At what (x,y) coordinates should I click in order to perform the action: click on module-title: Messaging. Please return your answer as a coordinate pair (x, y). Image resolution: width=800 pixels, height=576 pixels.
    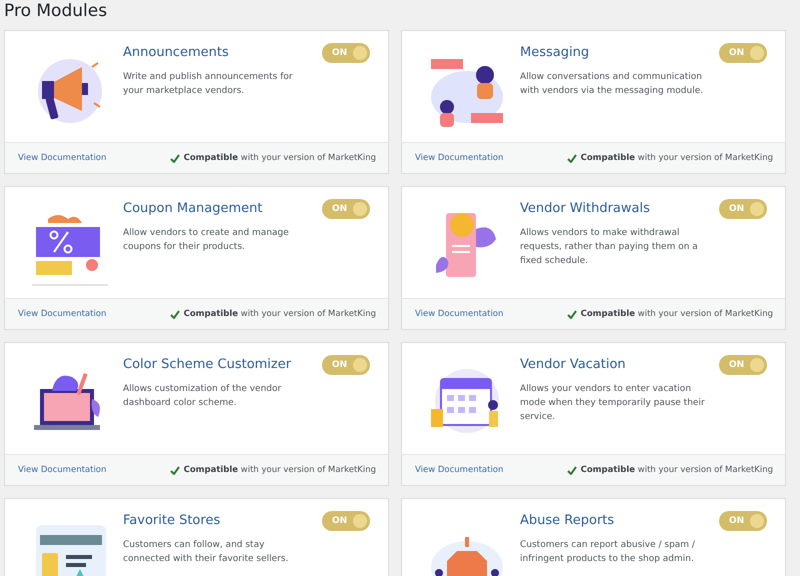
    Looking at the image, I should click on (555, 52).